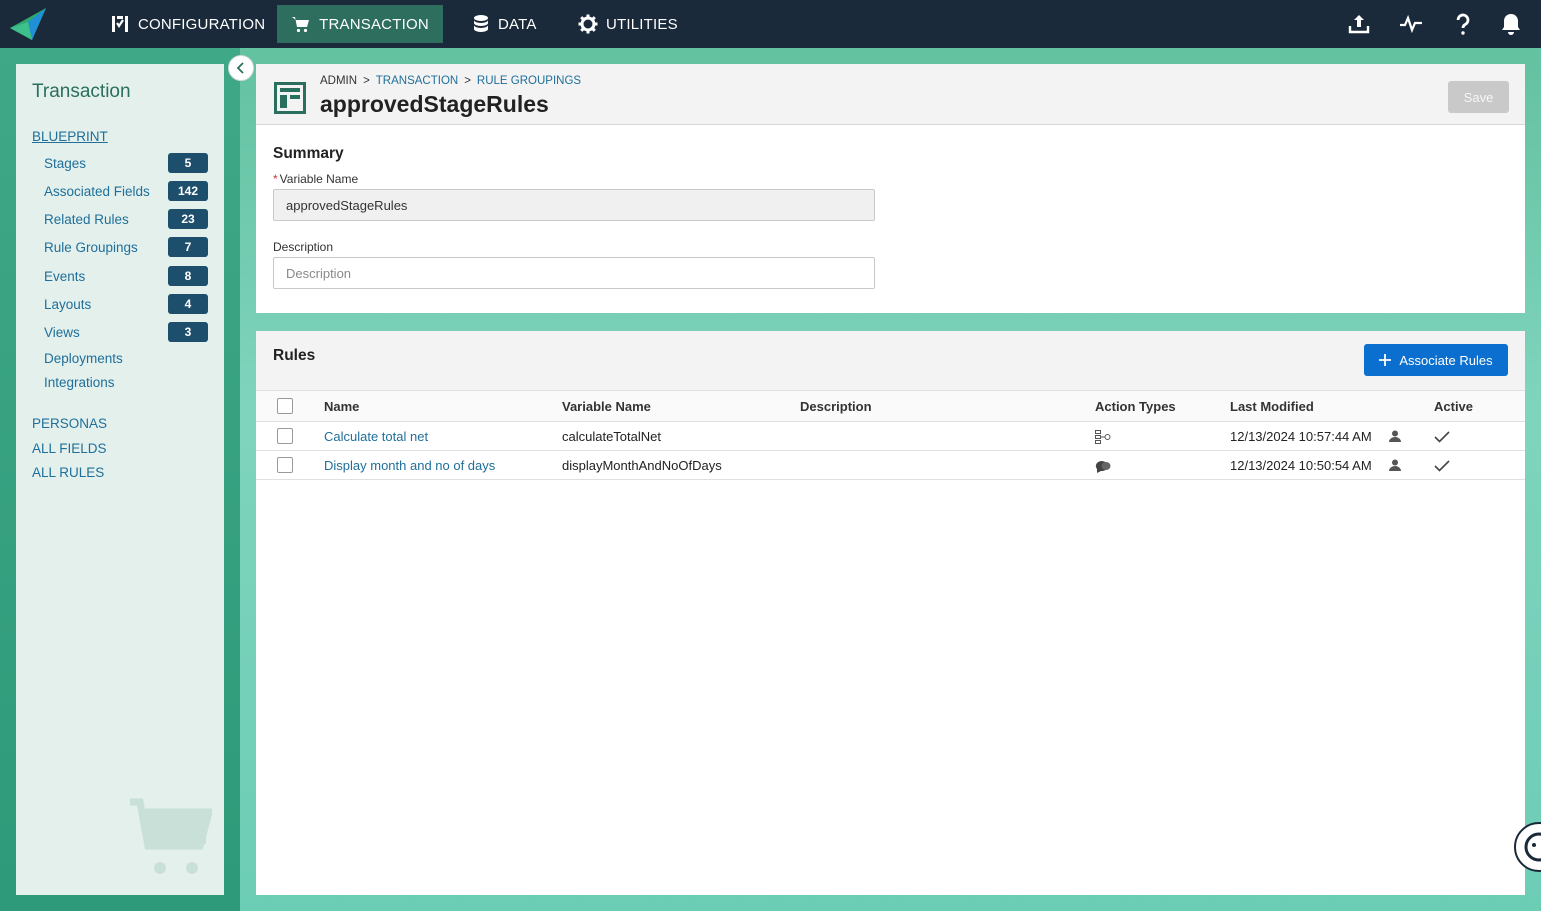  I want to click on sidebar-item-rule-groupings: Rule Groupings 7, so click(126, 247).